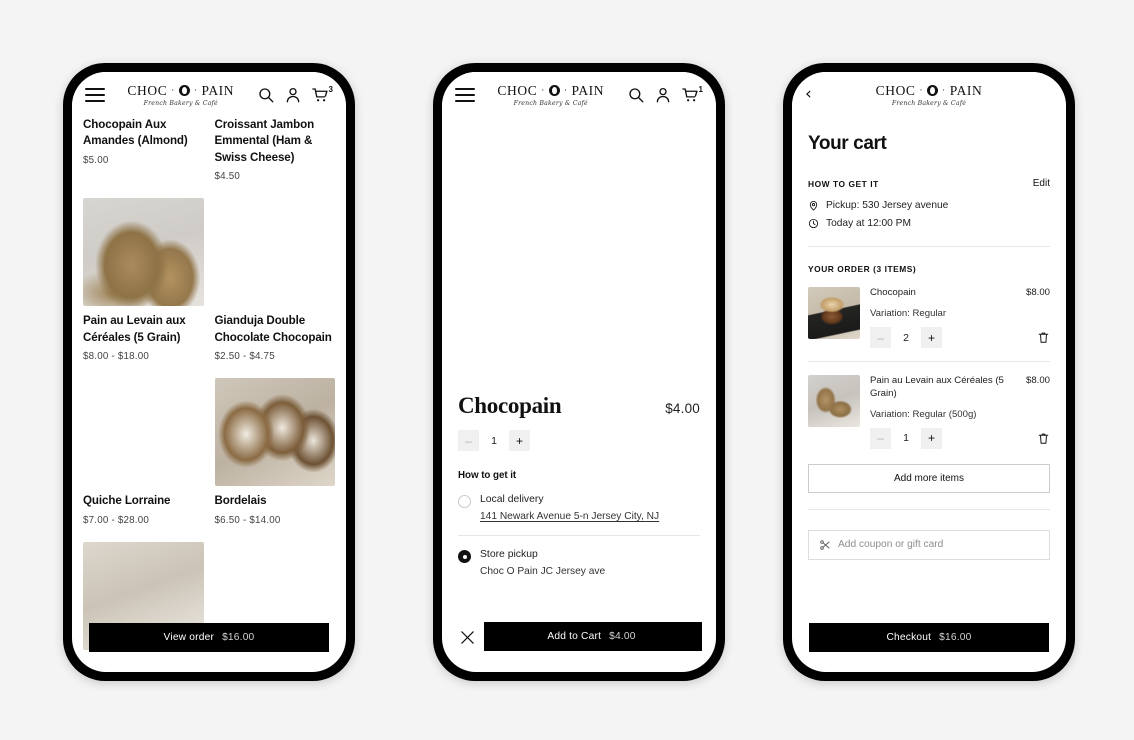  I want to click on your-order-label: YOUR ORDER (3 ITEMS), so click(862, 269).